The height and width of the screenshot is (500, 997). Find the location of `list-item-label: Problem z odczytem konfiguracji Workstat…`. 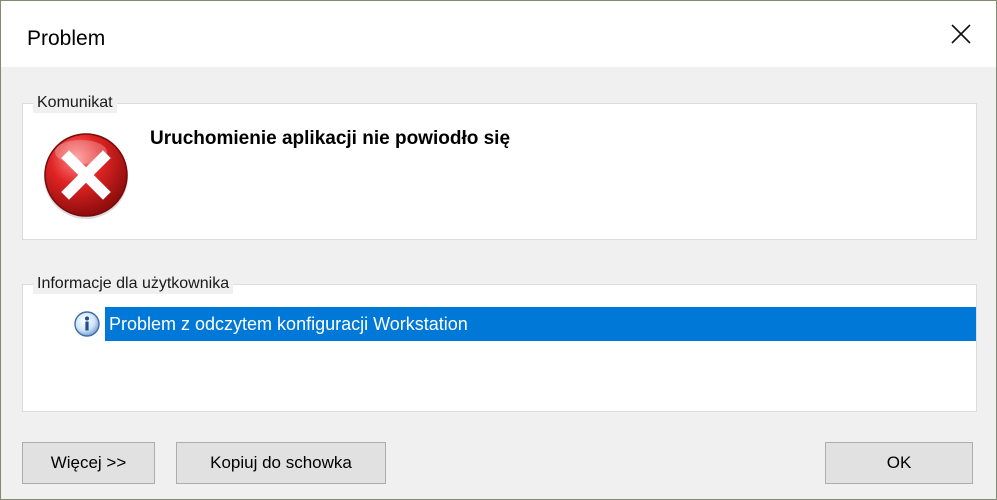

list-item-label: Problem z odczytem konfiguracji Workstat… is located at coordinates (540, 324).